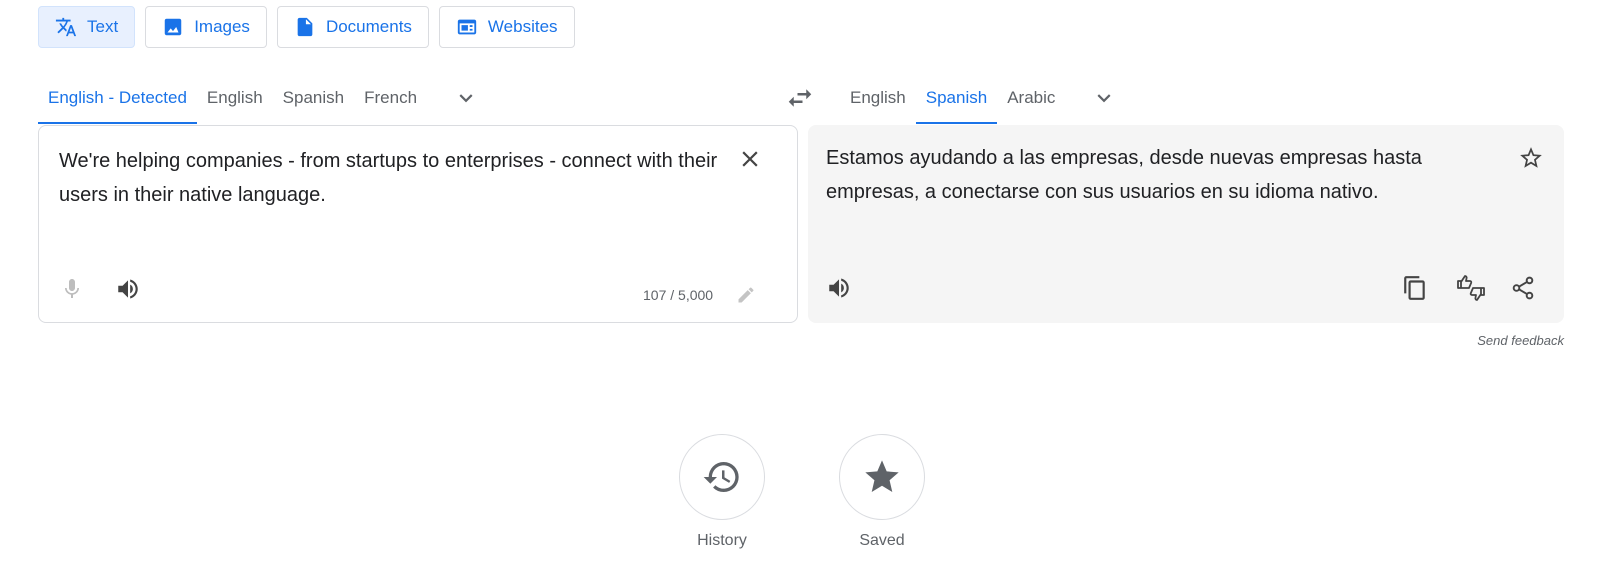  Describe the element at coordinates (235, 98) in the screenshot. I see `source-lang-tab-english: English` at that location.